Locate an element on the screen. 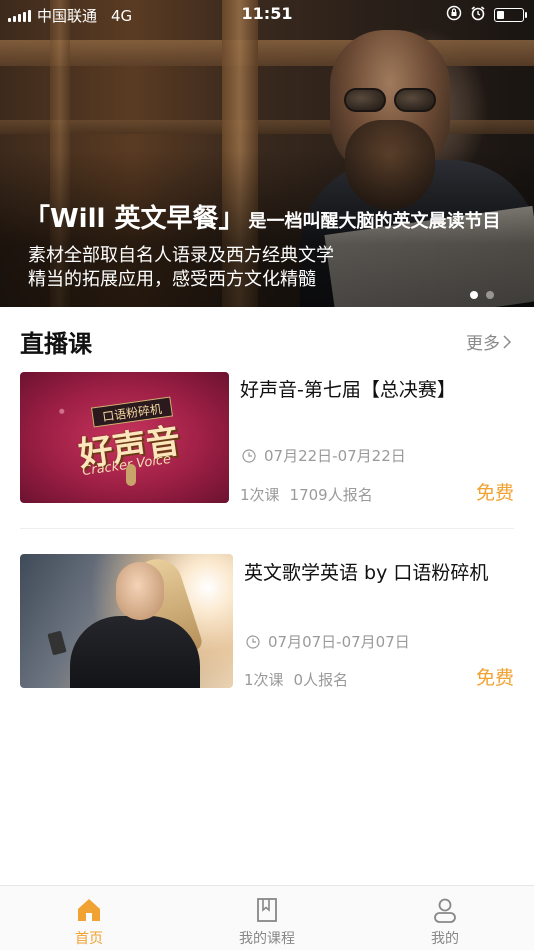 The width and height of the screenshot is (534, 950). battery-icon is located at coordinates (510, 15).